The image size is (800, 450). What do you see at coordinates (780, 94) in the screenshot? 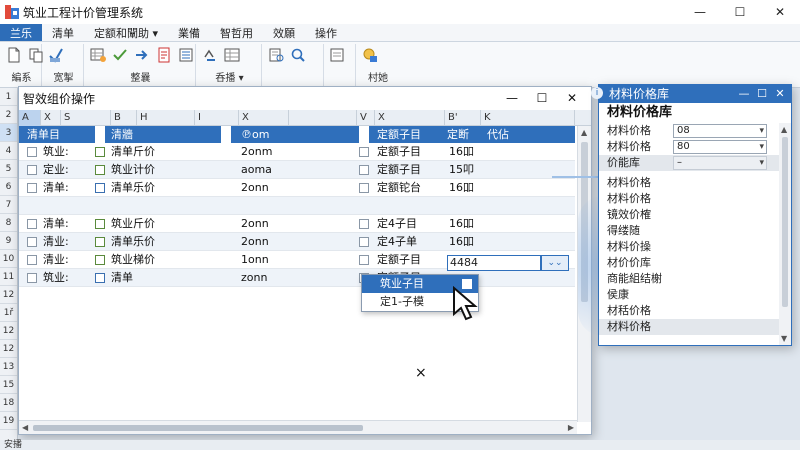
I see `panel-close-button: ✕` at bounding box center [780, 94].